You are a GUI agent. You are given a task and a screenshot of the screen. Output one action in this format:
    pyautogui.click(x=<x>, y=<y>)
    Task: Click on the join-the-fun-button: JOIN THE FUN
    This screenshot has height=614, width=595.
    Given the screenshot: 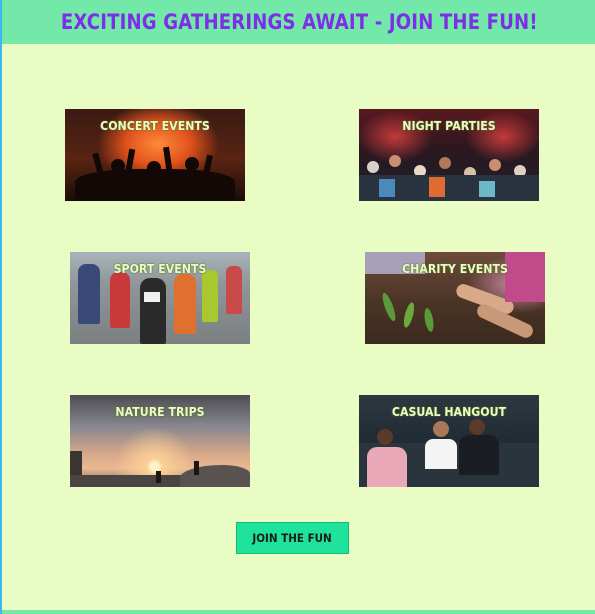 What is the action you would take?
    pyautogui.click(x=292, y=538)
    